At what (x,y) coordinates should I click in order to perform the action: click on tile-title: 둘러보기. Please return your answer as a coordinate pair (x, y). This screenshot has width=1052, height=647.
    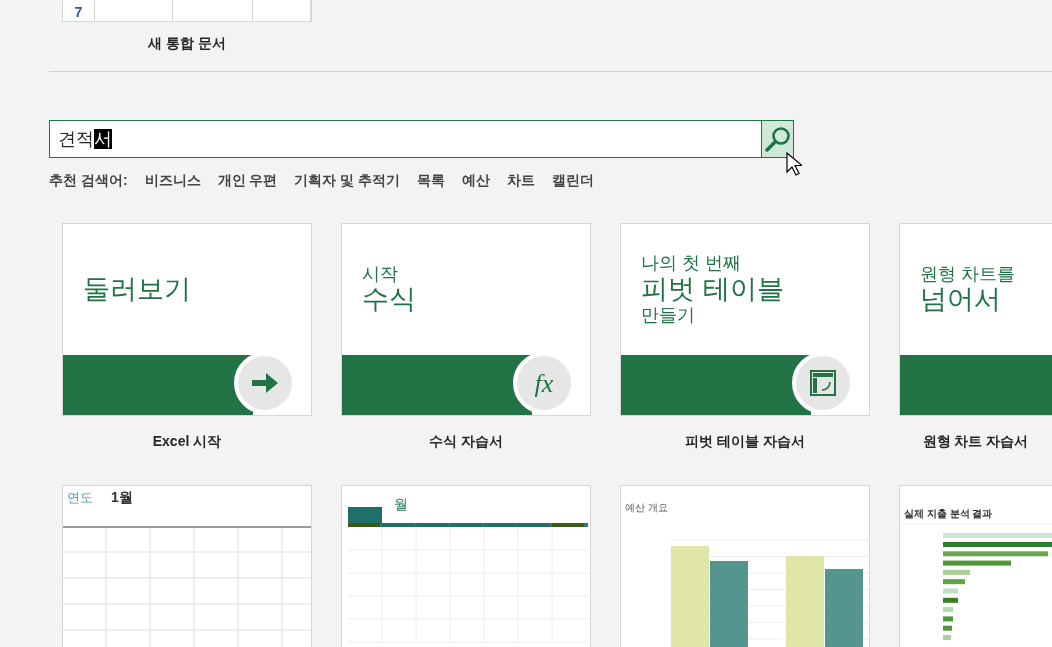
    Looking at the image, I should click on (137, 289).